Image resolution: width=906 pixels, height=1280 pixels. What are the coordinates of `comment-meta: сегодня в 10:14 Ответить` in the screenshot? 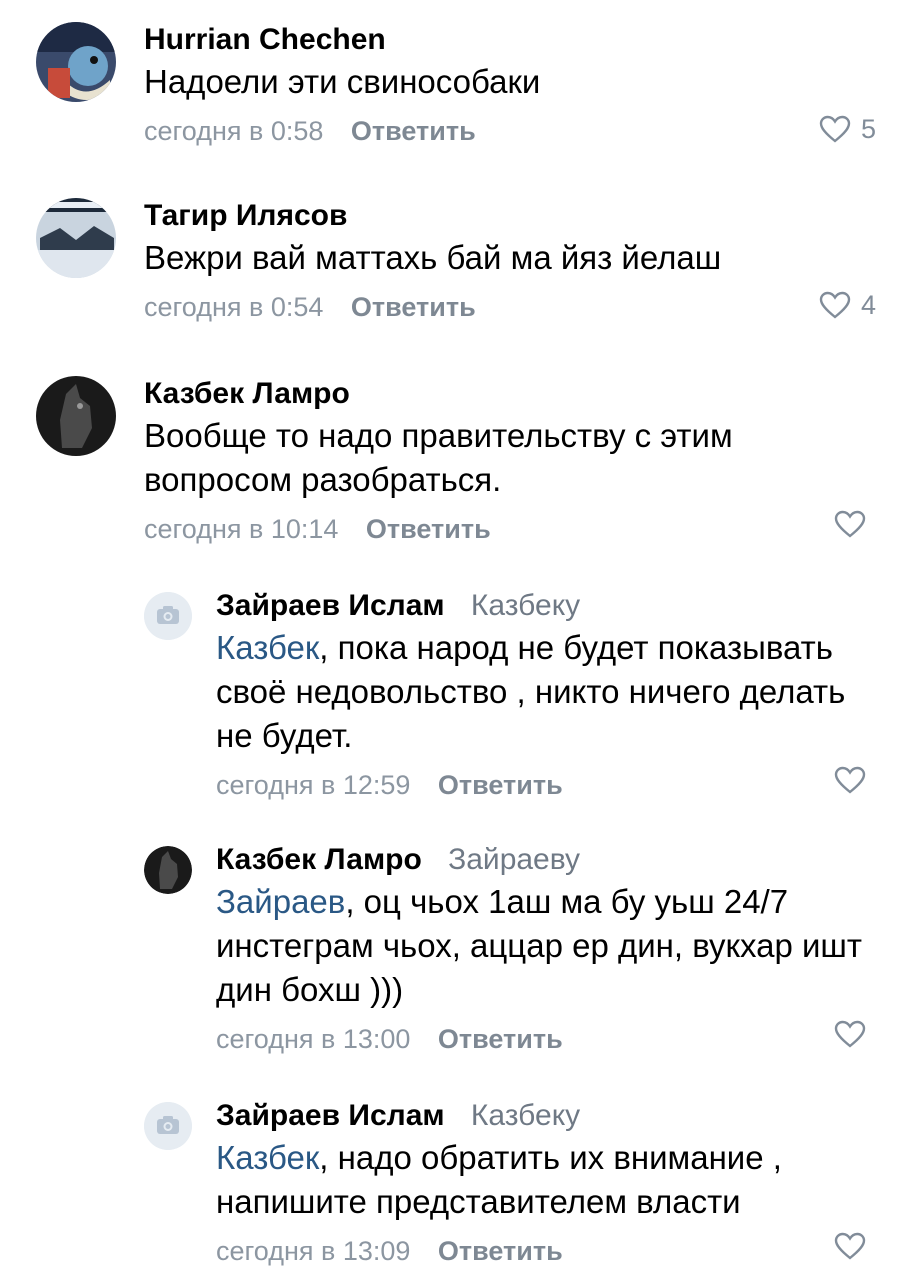 It's located at (510, 528).